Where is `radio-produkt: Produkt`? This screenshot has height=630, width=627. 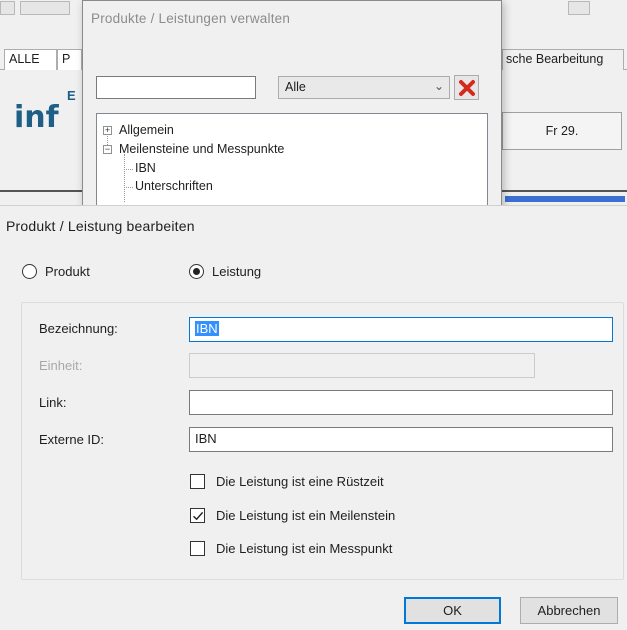 radio-produkt: Produkt is located at coordinates (56, 271).